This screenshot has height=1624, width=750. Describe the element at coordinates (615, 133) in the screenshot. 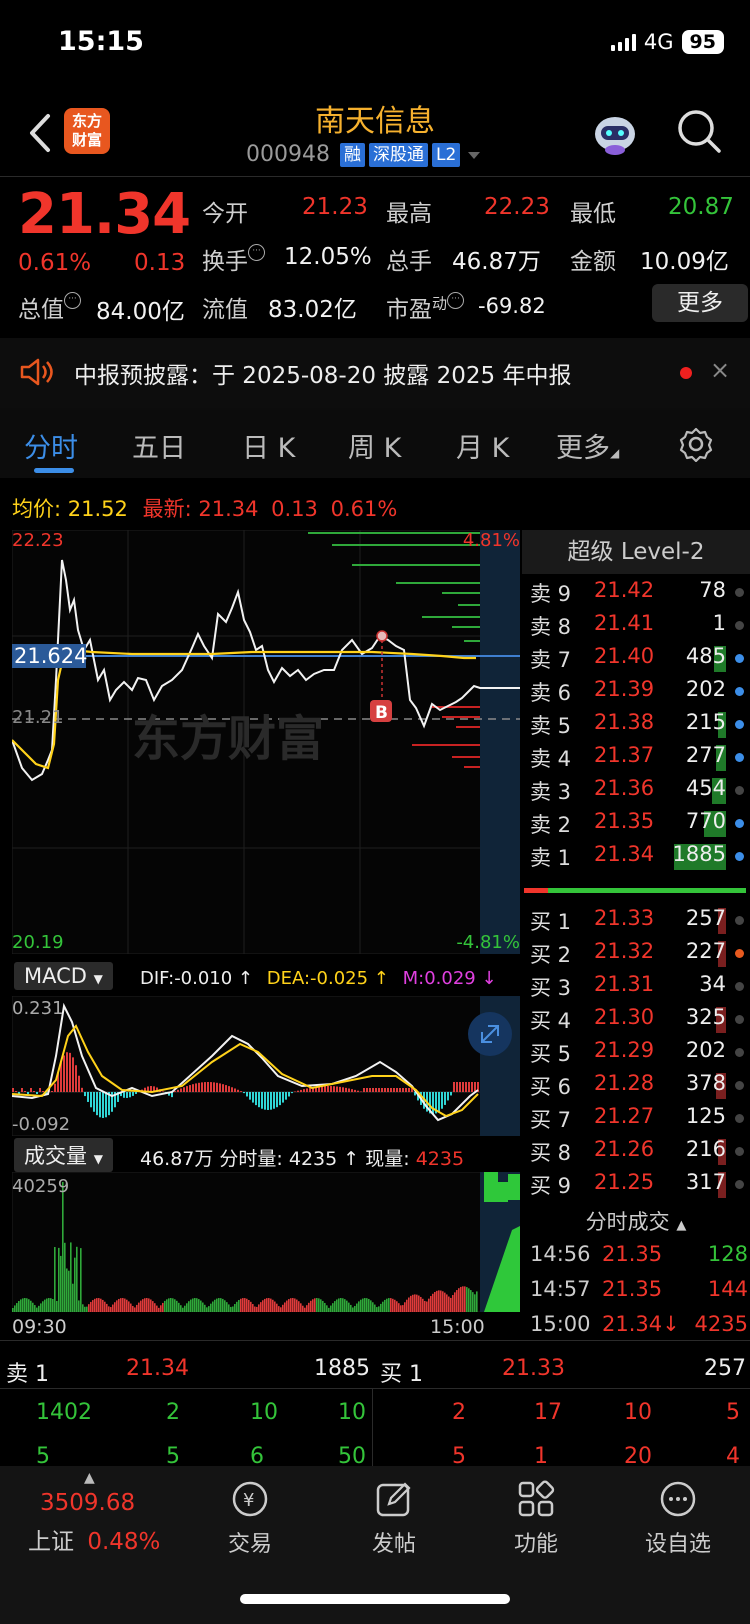

I see `assistant-avatar` at that location.